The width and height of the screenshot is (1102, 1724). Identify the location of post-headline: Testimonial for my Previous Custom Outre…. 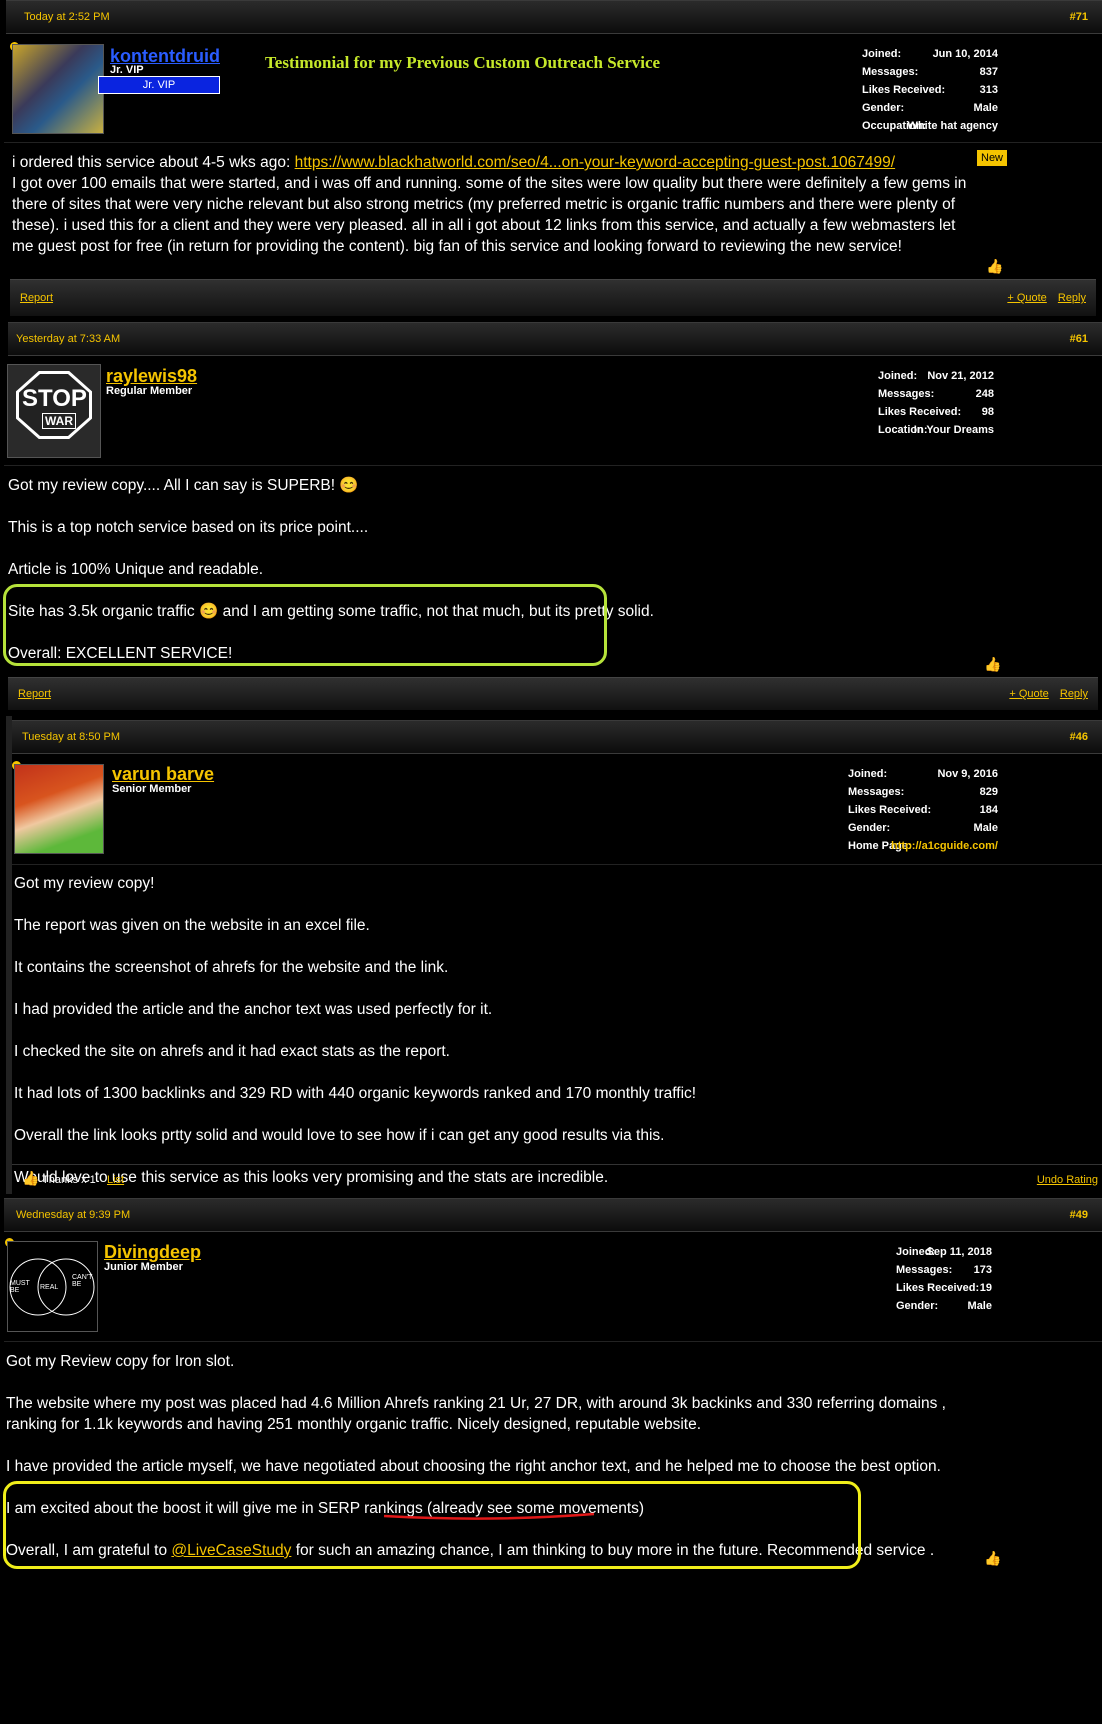
(463, 62).